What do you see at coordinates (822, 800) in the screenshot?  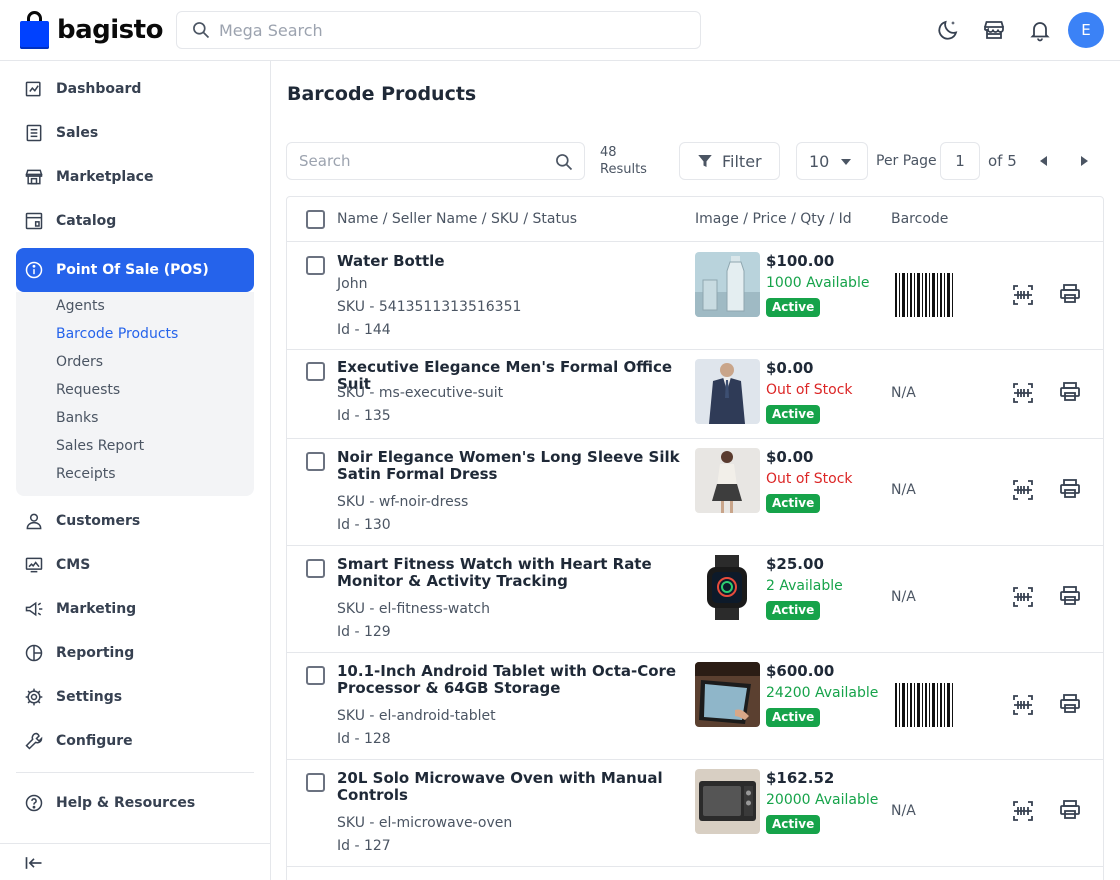 I see `product-qty: 20000 Available` at bounding box center [822, 800].